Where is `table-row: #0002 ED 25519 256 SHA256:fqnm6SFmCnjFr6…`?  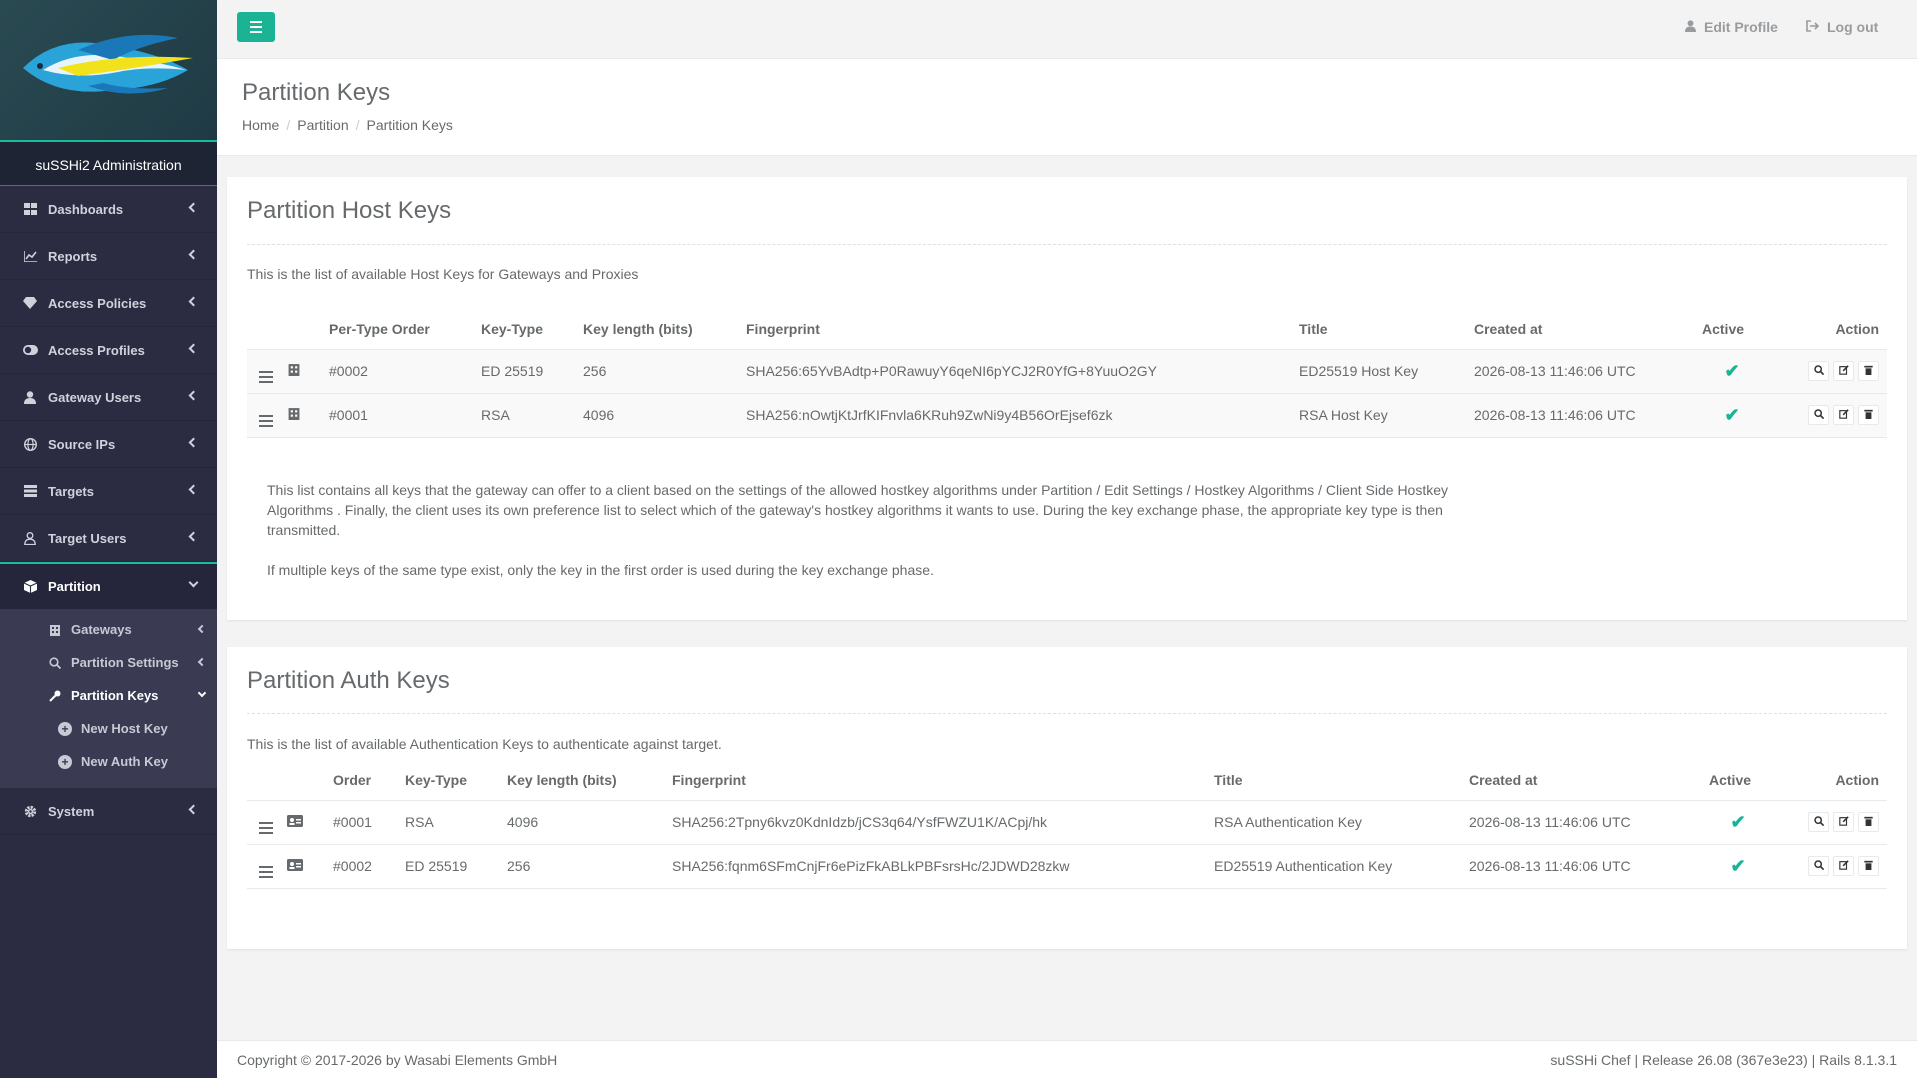
table-row: #0002 ED 25519 256 SHA256:fqnm6SFmCnjFr6… is located at coordinates (1067, 866).